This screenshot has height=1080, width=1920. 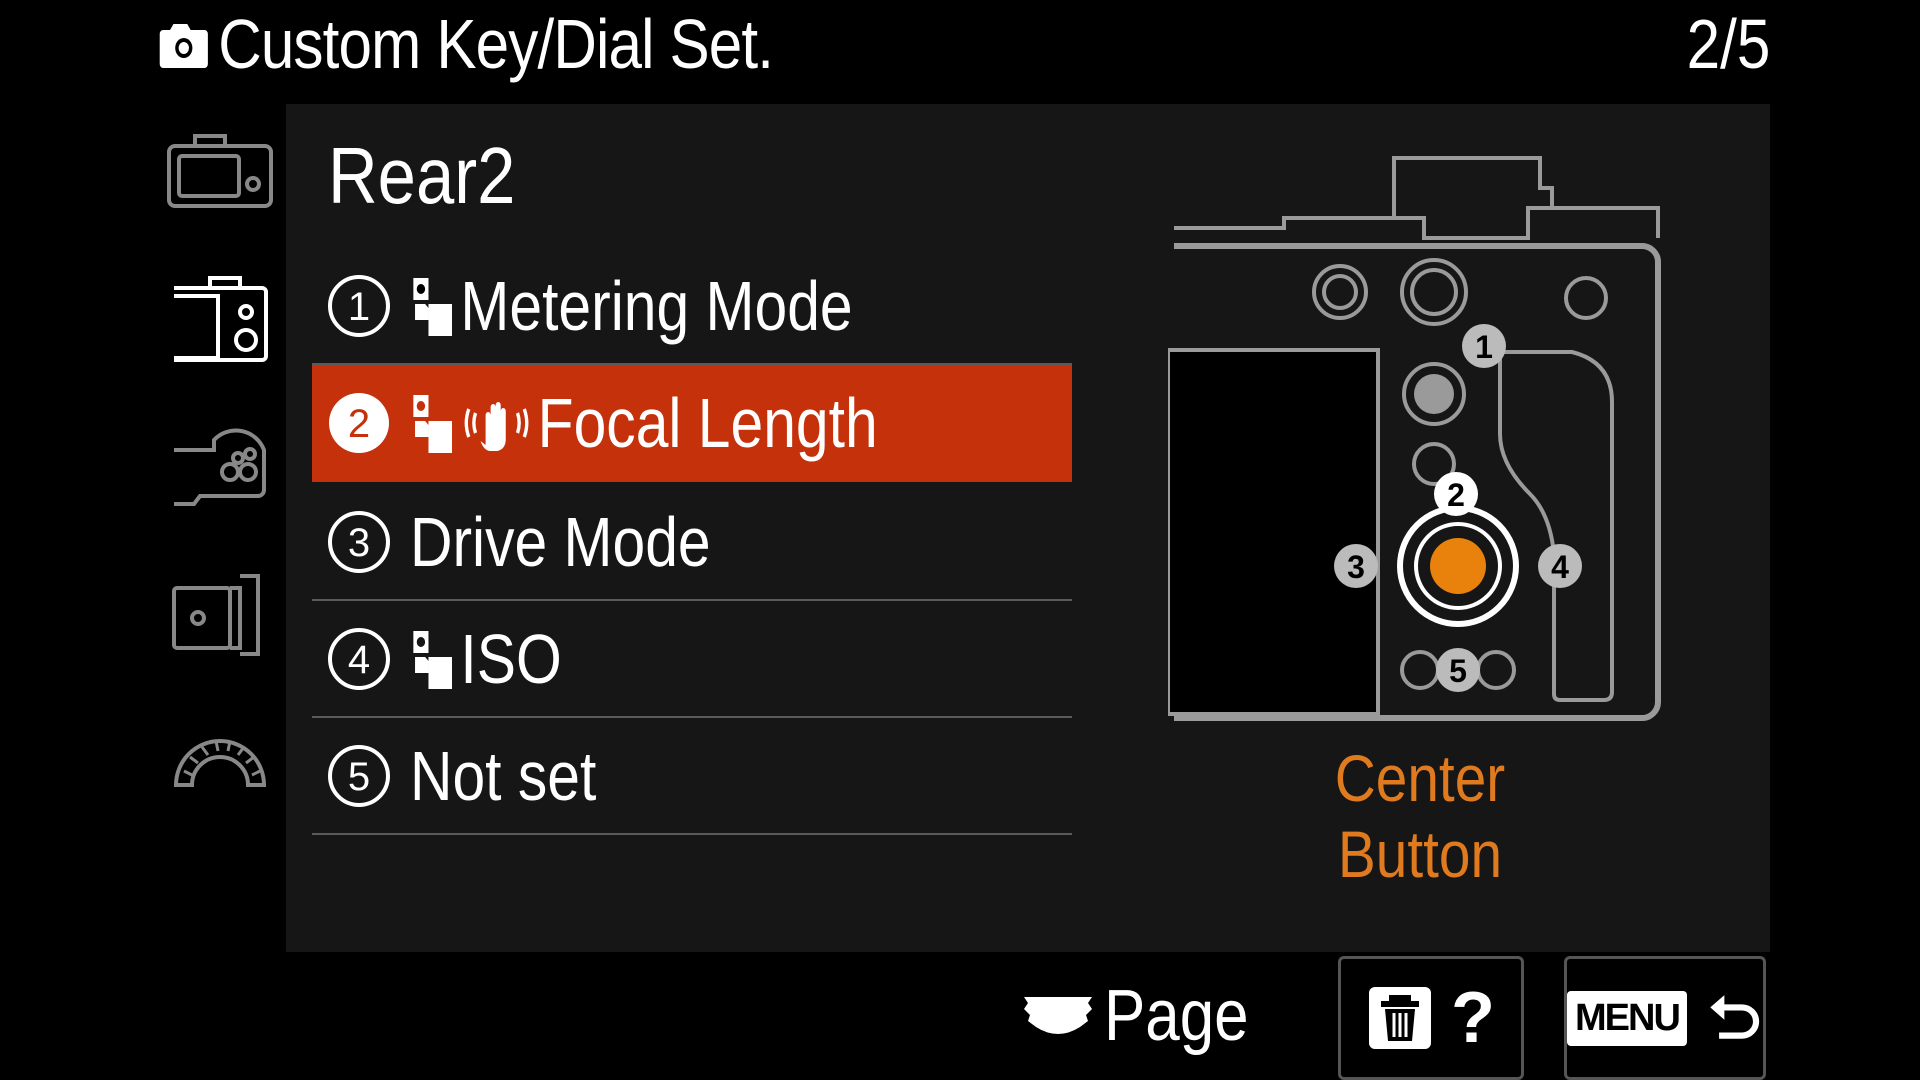 I want to click on camera-grip-icon, so click(x=220, y=467).